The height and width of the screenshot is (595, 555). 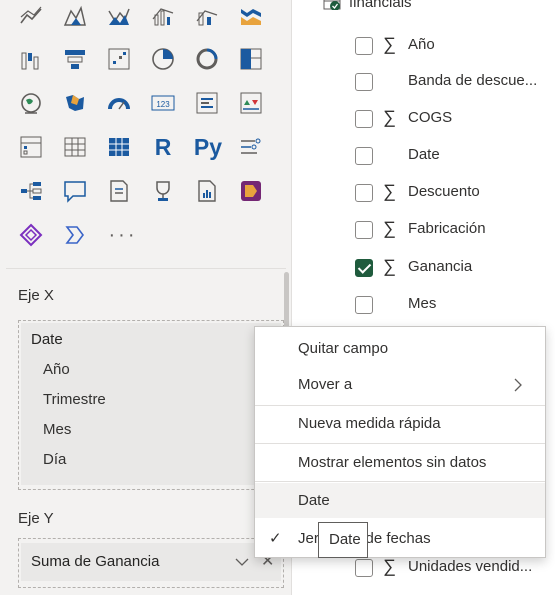 I want to click on scatter-chart-icon, so click(x=119, y=59).